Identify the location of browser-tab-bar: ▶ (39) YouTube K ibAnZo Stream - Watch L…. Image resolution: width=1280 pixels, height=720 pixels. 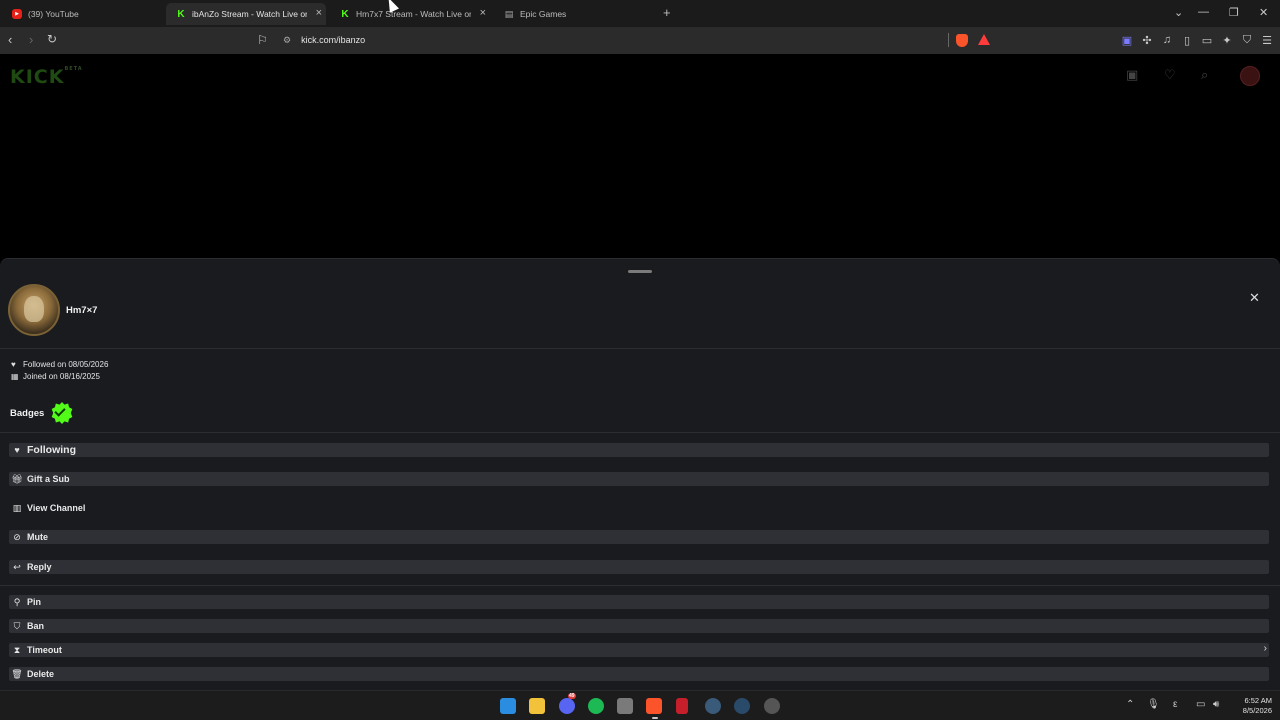
(640, 13).